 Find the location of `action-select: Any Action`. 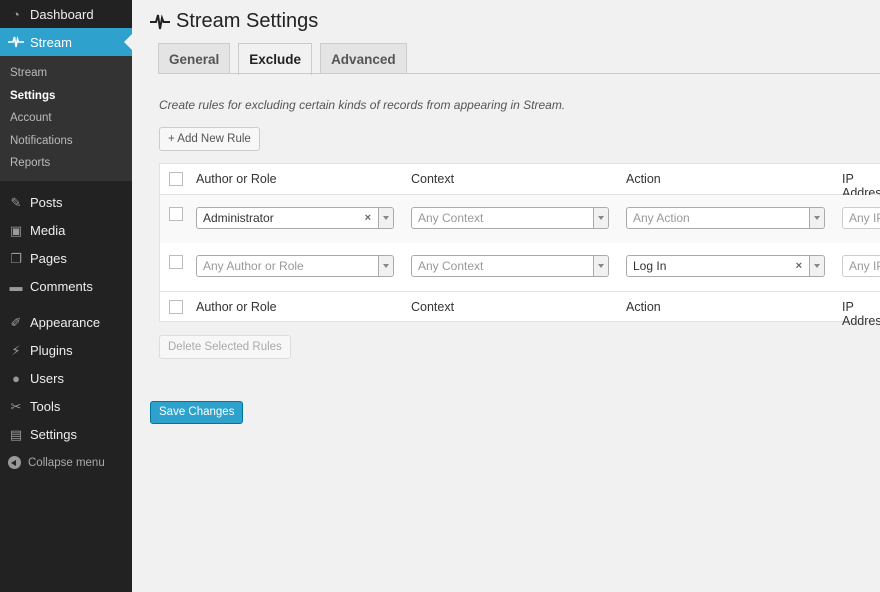

action-select: Any Action is located at coordinates (725, 218).